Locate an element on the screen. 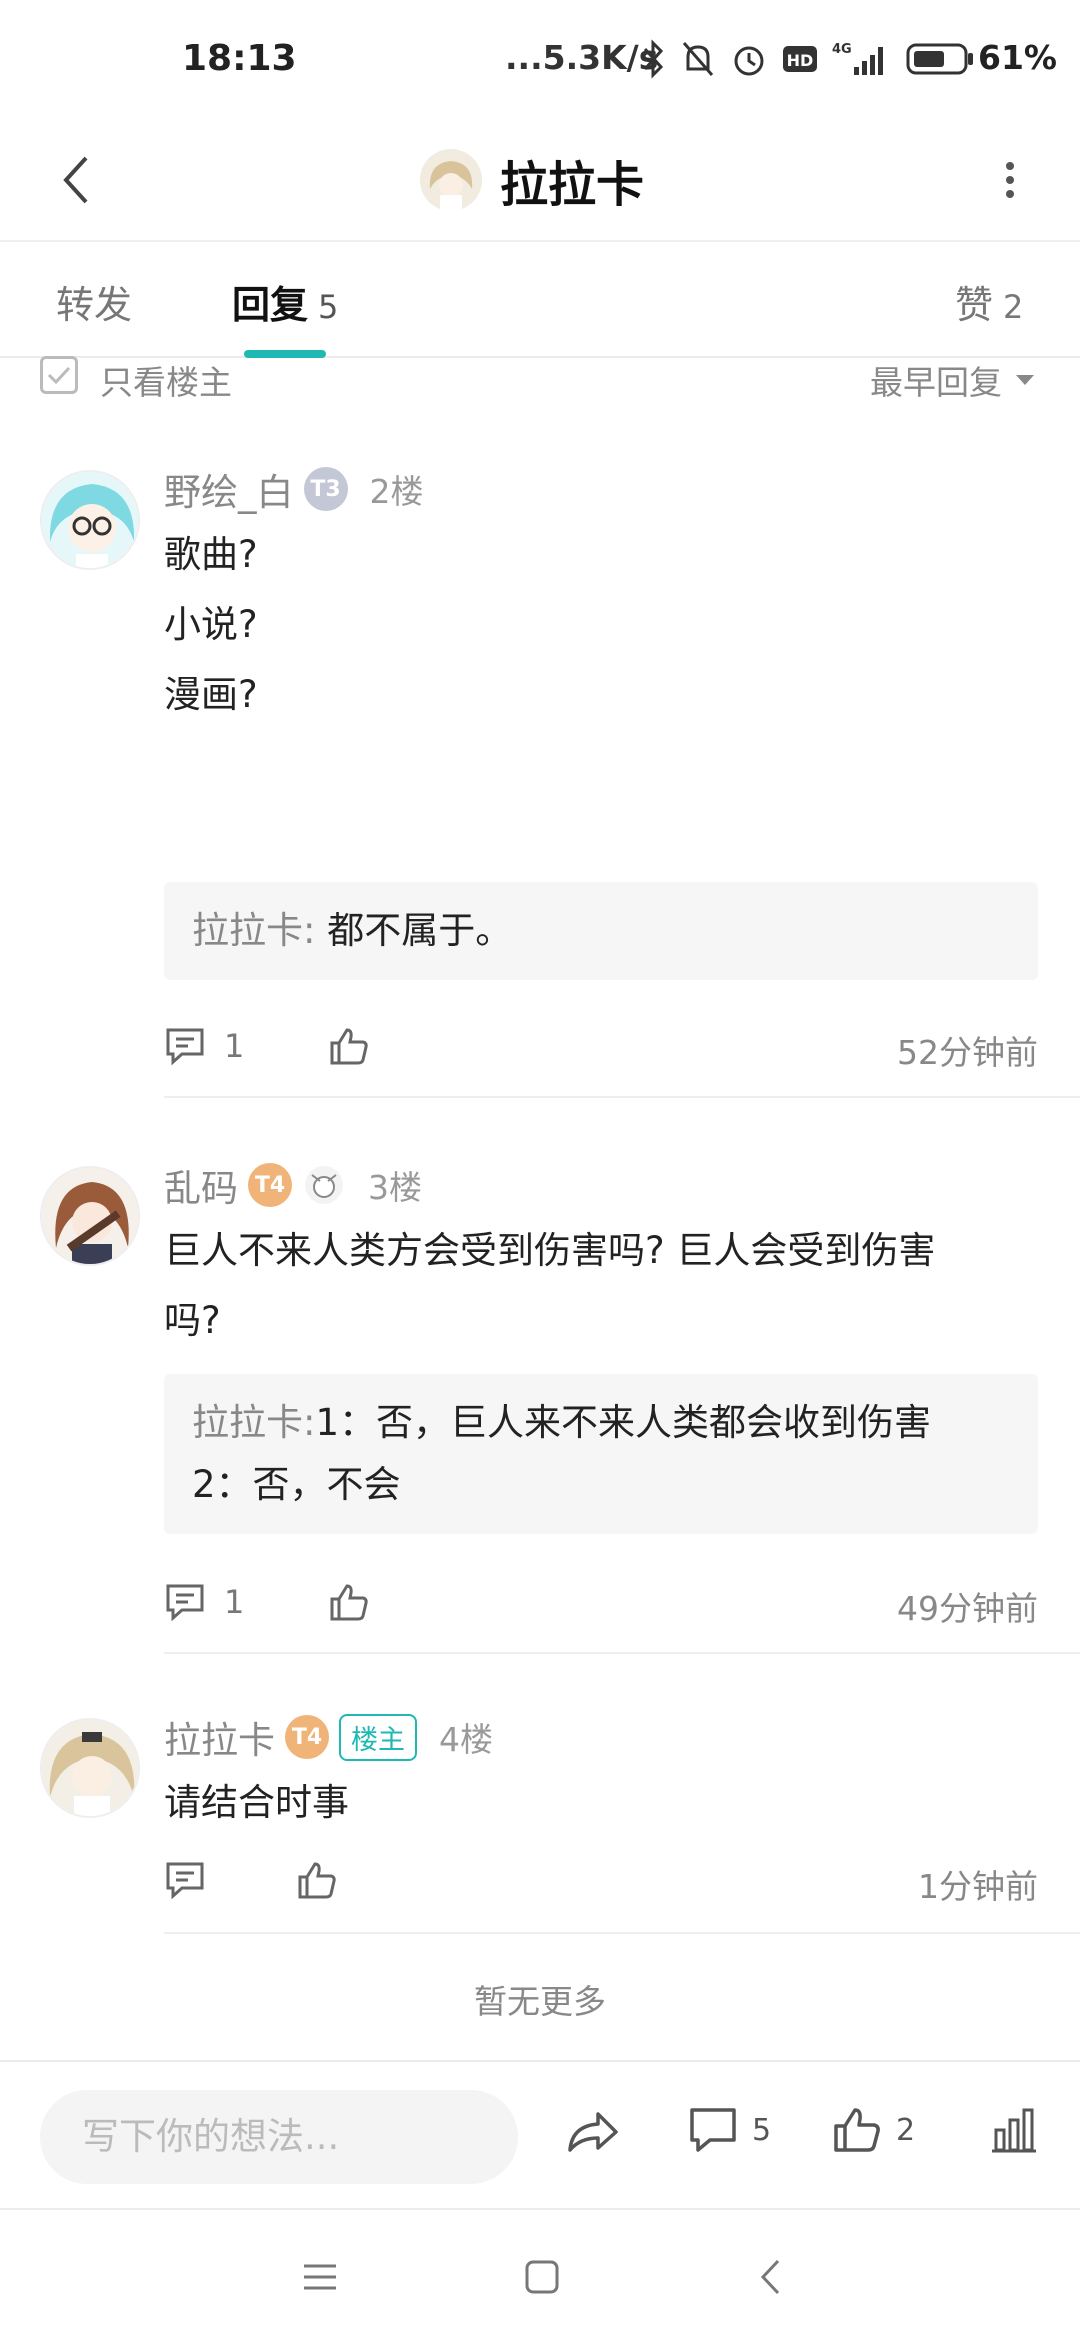  svg-text: 4G is located at coordinates (842, 49).